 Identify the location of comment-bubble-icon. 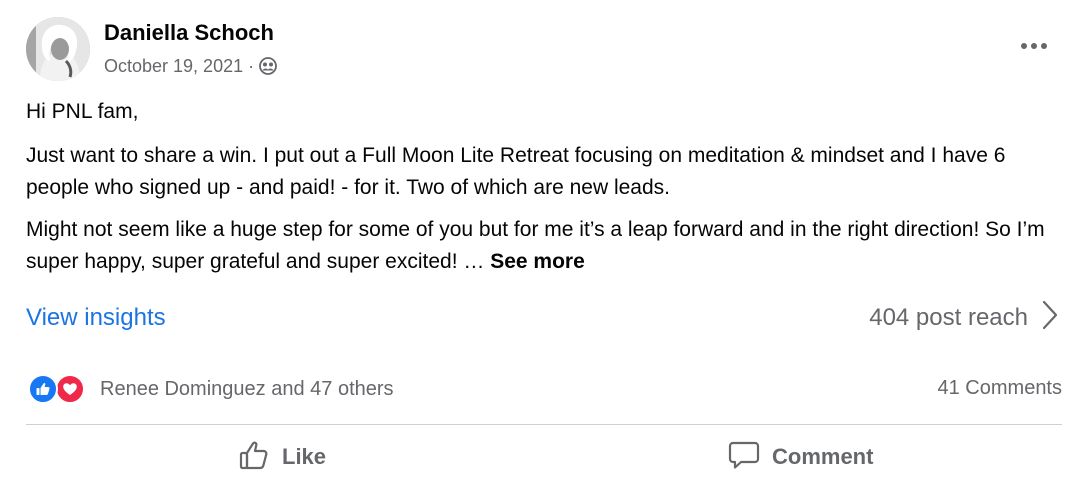
(744, 457).